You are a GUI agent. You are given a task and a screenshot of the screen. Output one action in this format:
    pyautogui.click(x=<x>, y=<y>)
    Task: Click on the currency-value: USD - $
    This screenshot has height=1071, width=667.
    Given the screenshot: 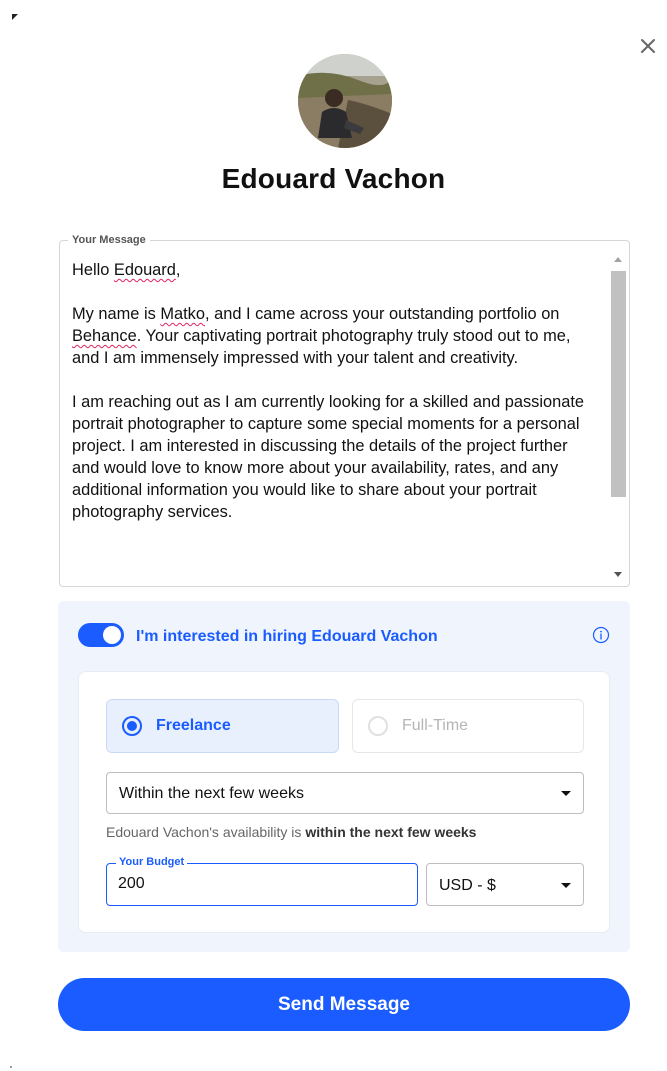 What is the action you would take?
    pyautogui.click(x=467, y=885)
    